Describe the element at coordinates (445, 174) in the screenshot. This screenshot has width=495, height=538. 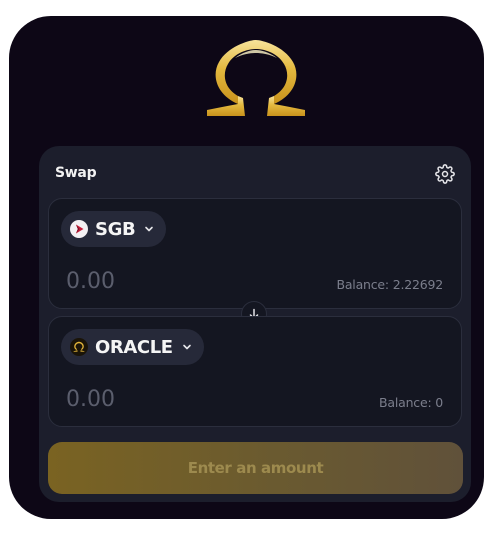
I see `gear-icon` at that location.